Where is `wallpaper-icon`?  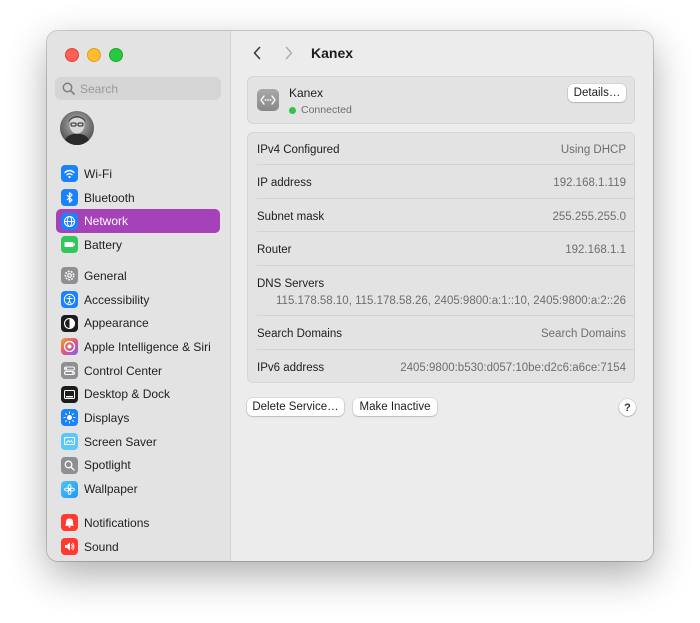
wallpaper-icon is located at coordinates (69, 489).